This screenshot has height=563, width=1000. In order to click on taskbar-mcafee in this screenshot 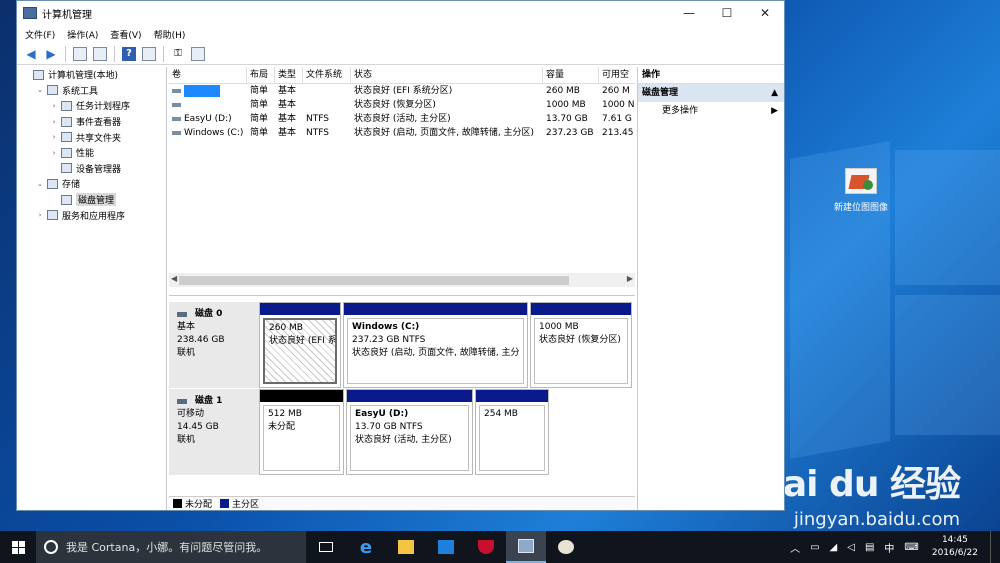, I will do `click(486, 547)`.